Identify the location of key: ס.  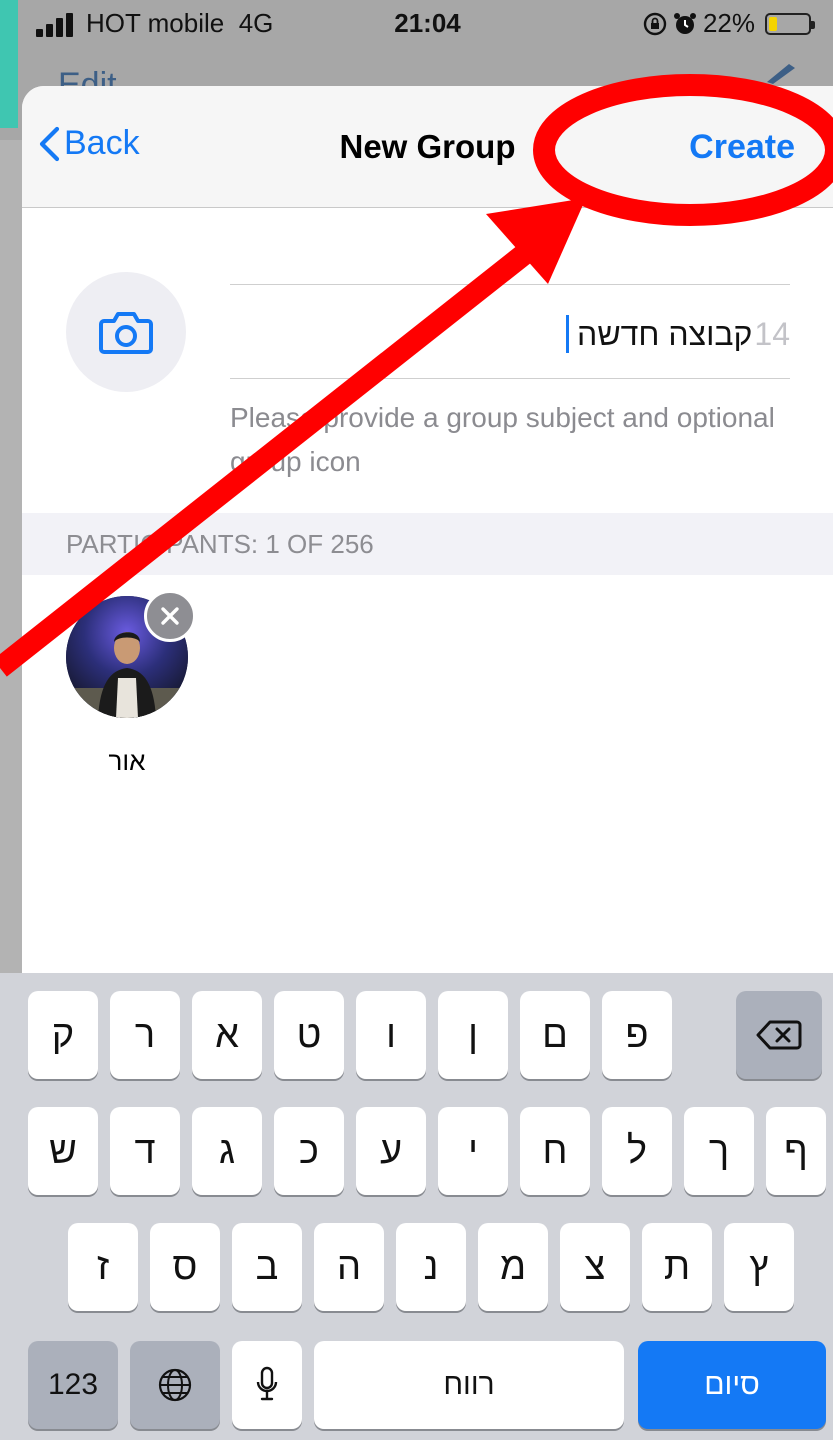
(185, 1267).